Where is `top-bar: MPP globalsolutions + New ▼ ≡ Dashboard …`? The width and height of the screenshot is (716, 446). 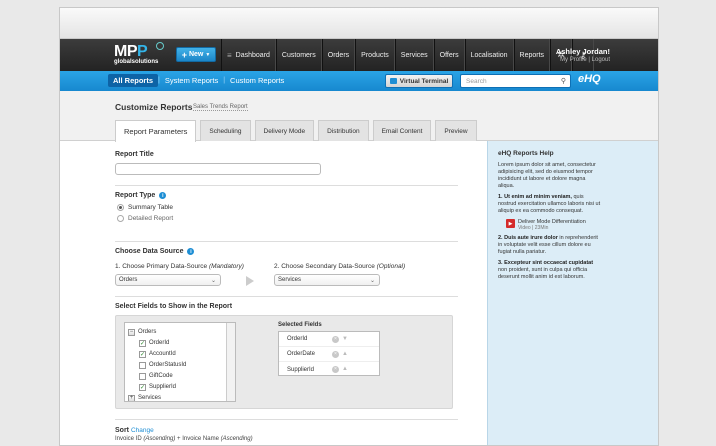
top-bar: MPP globalsolutions + New ▼ ≡ Dashboard … is located at coordinates (359, 55).